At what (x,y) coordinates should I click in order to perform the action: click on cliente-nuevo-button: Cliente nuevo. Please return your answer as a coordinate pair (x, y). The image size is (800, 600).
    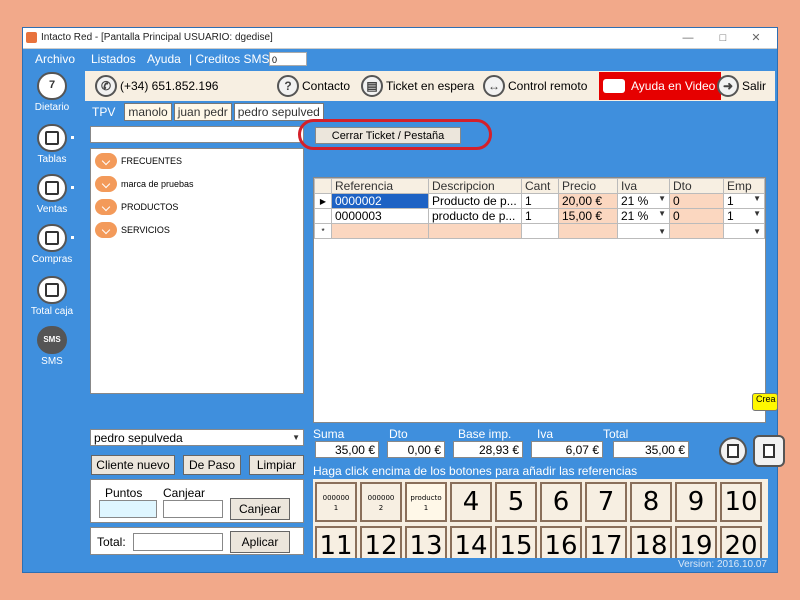
    Looking at the image, I should click on (133, 465).